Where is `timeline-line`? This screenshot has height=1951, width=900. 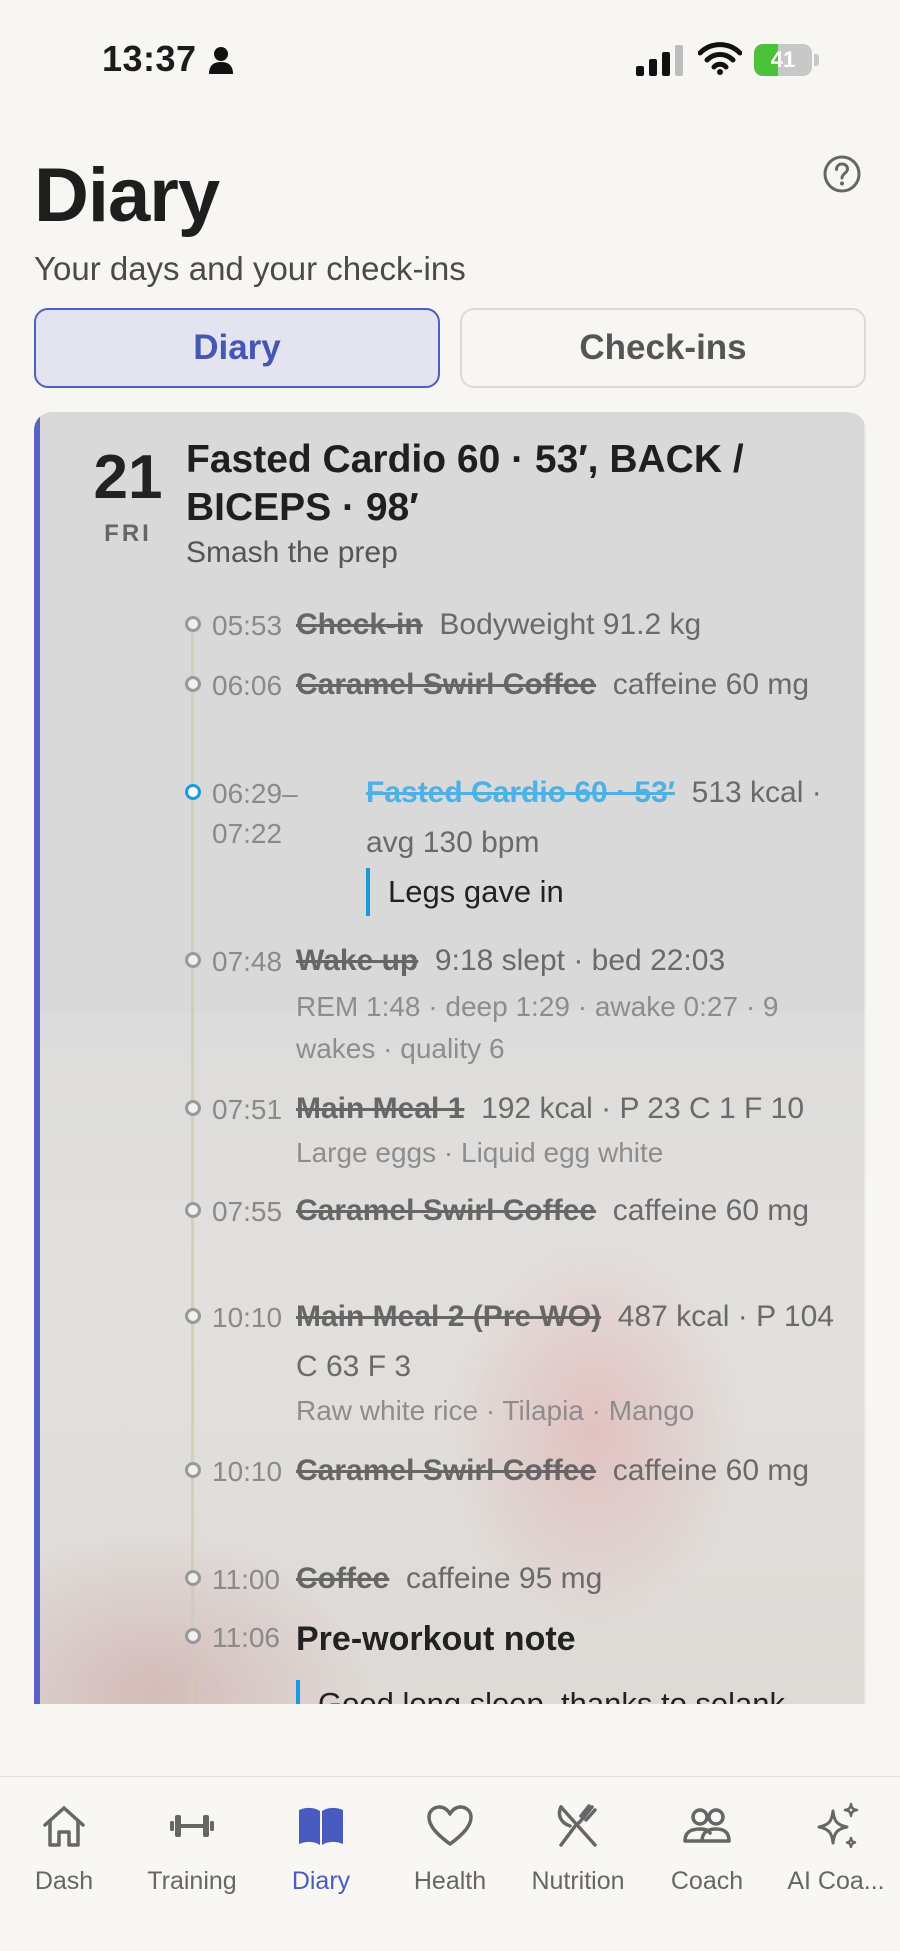
timeline-line is located at coordinates (192, 1162).